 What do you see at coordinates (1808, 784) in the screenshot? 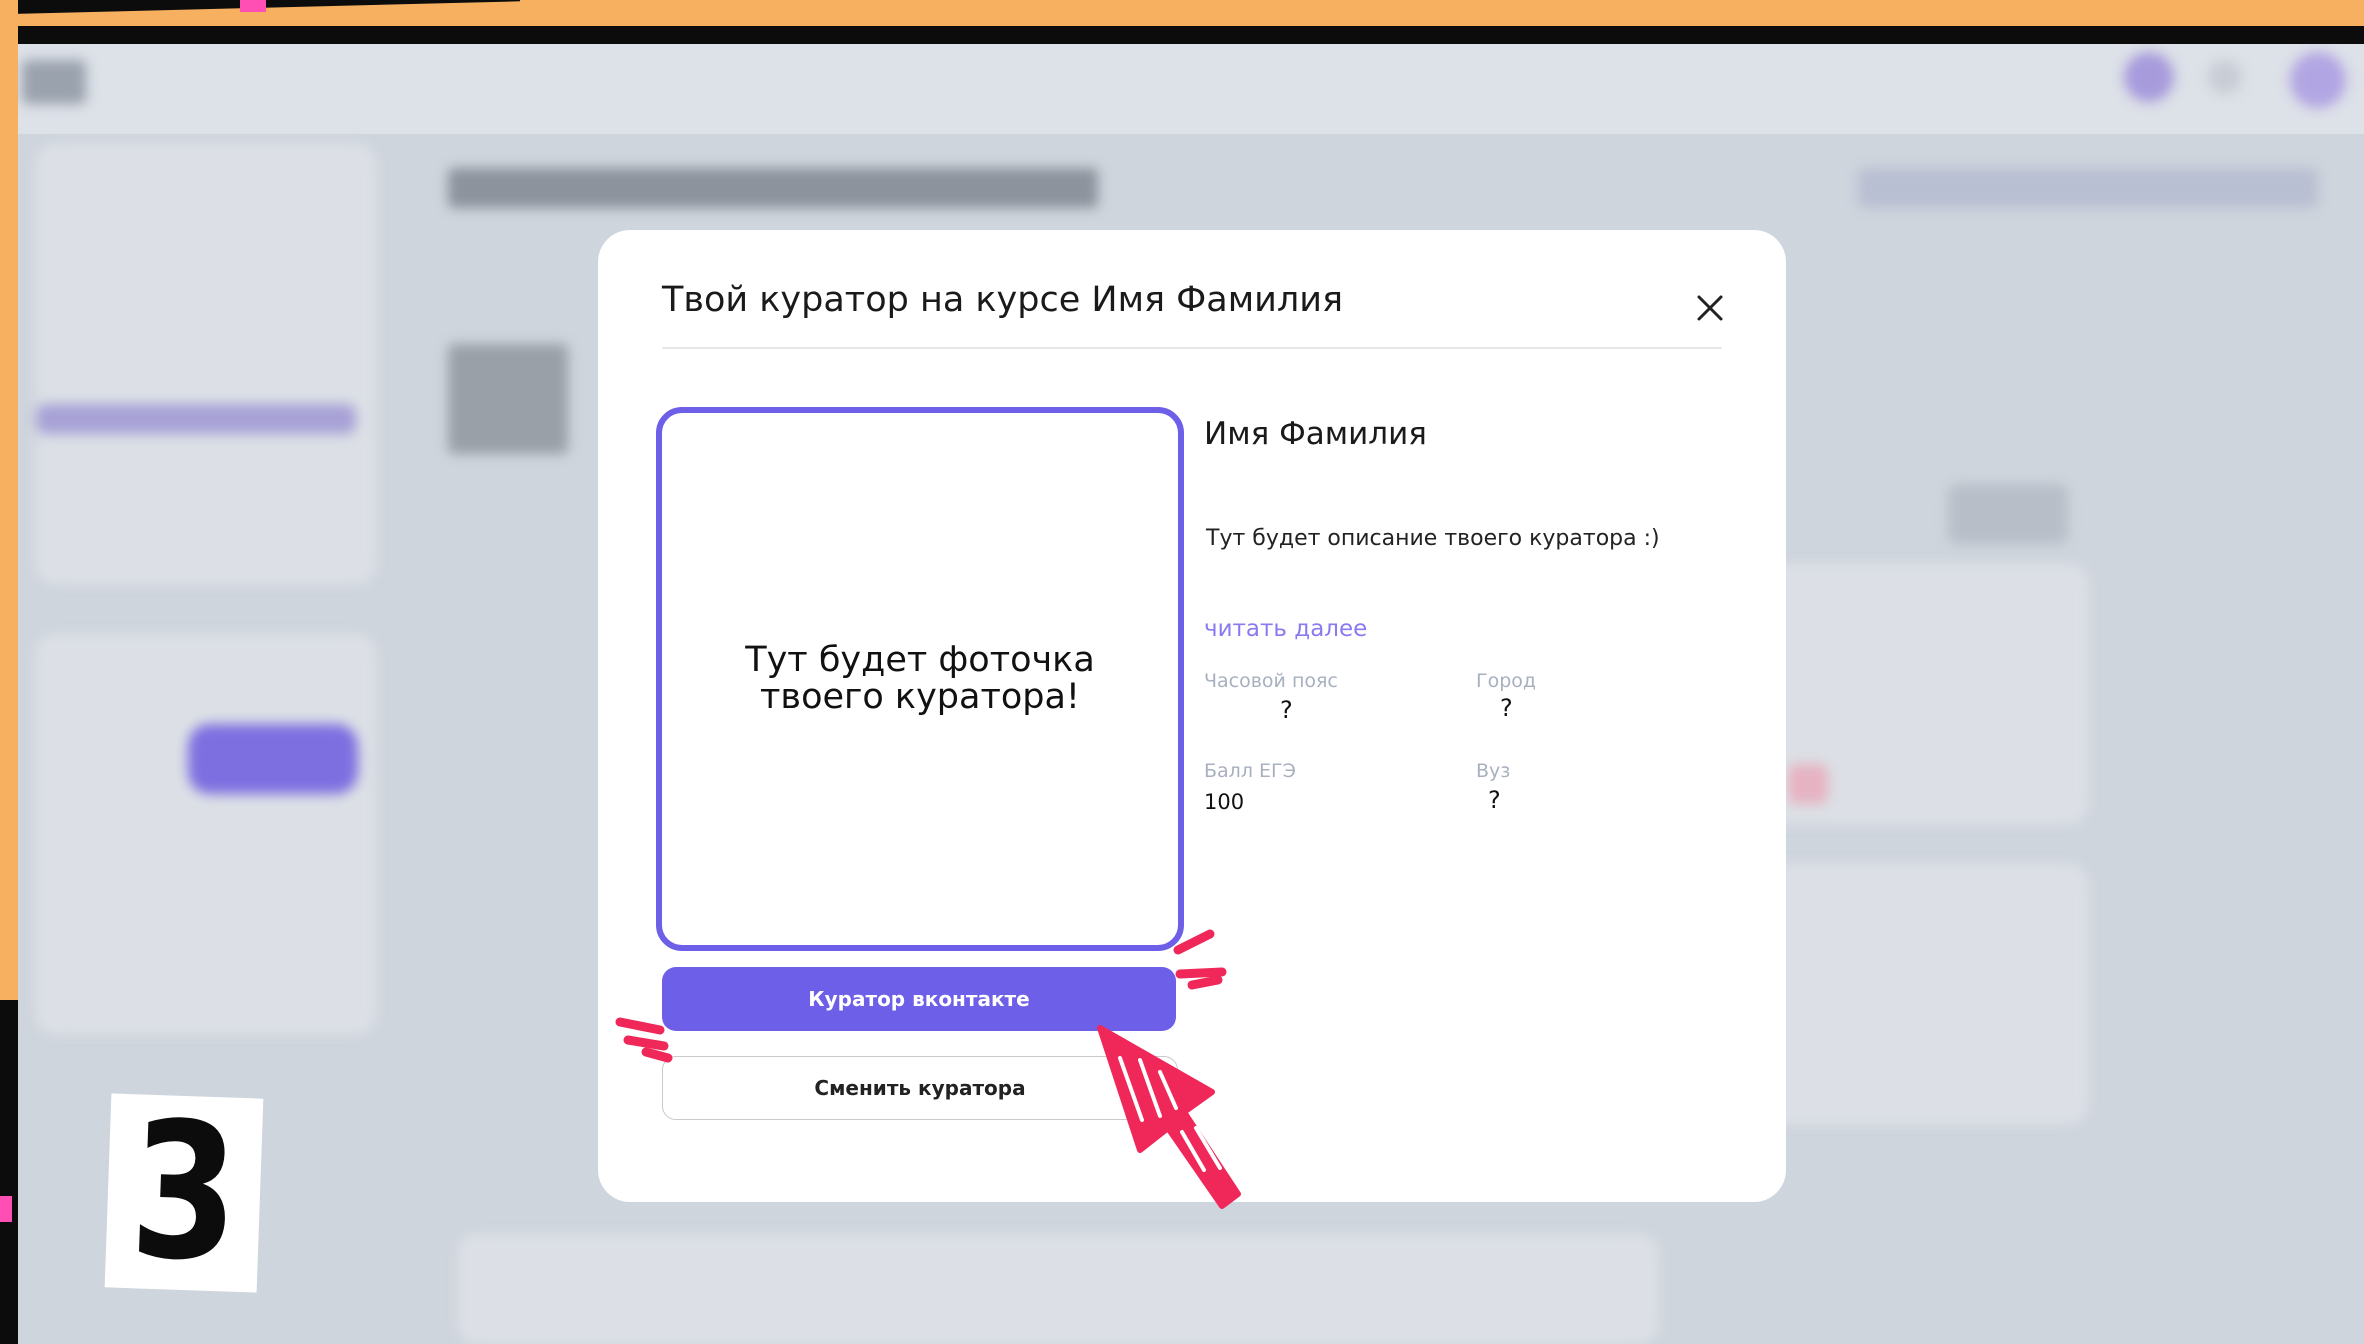
I see `background-tag` at bounding box center [1808, 784].